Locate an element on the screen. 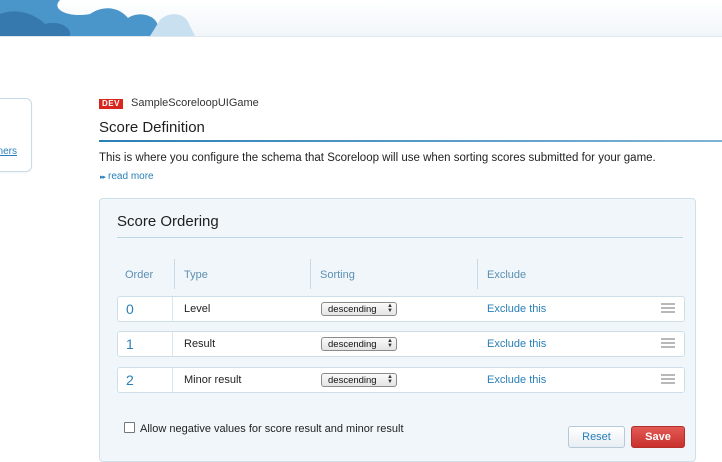  column-header-exclude: Exclude is located at coordinates (507, 275).